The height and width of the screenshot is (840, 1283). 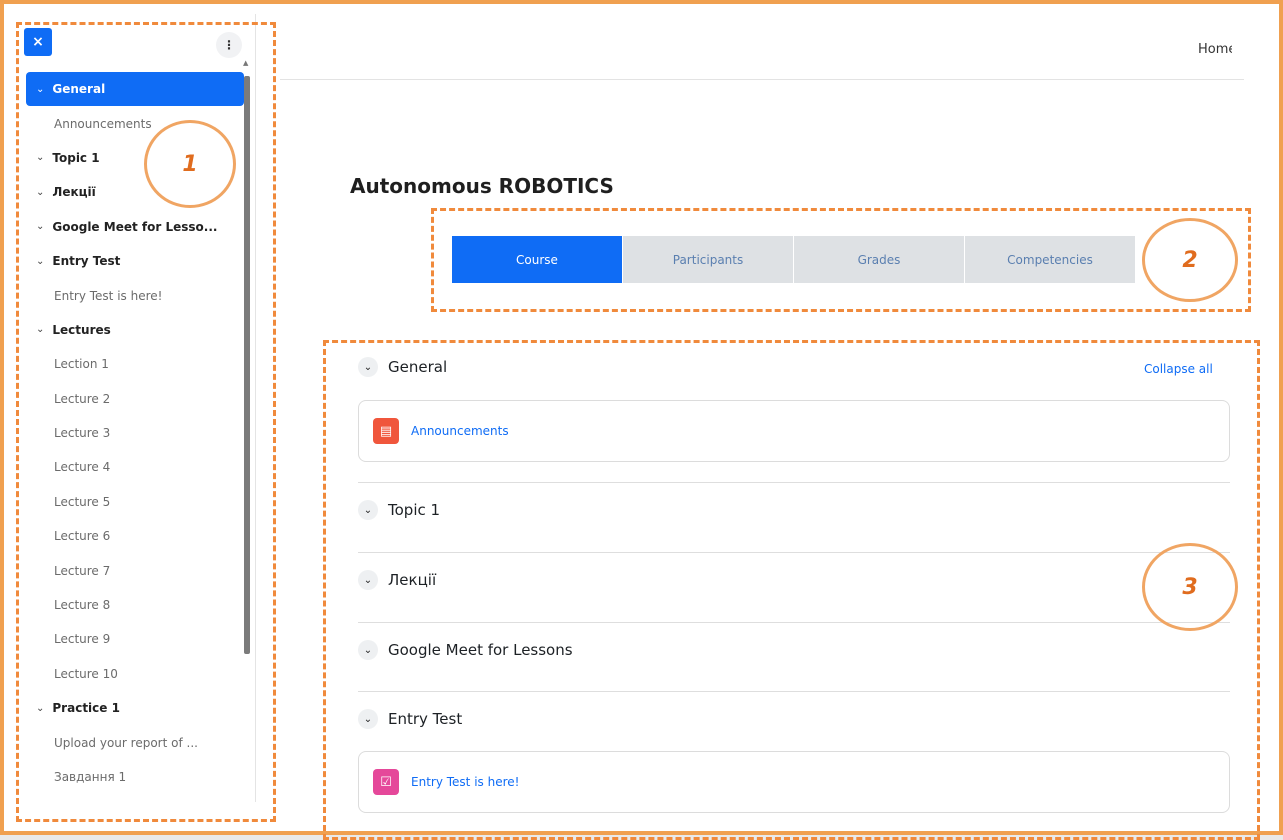 What do you see at coordinates (1190, 587) in the screenshot?
I see `annotation-marker-3: 3` at bounding box center [1190, 587].